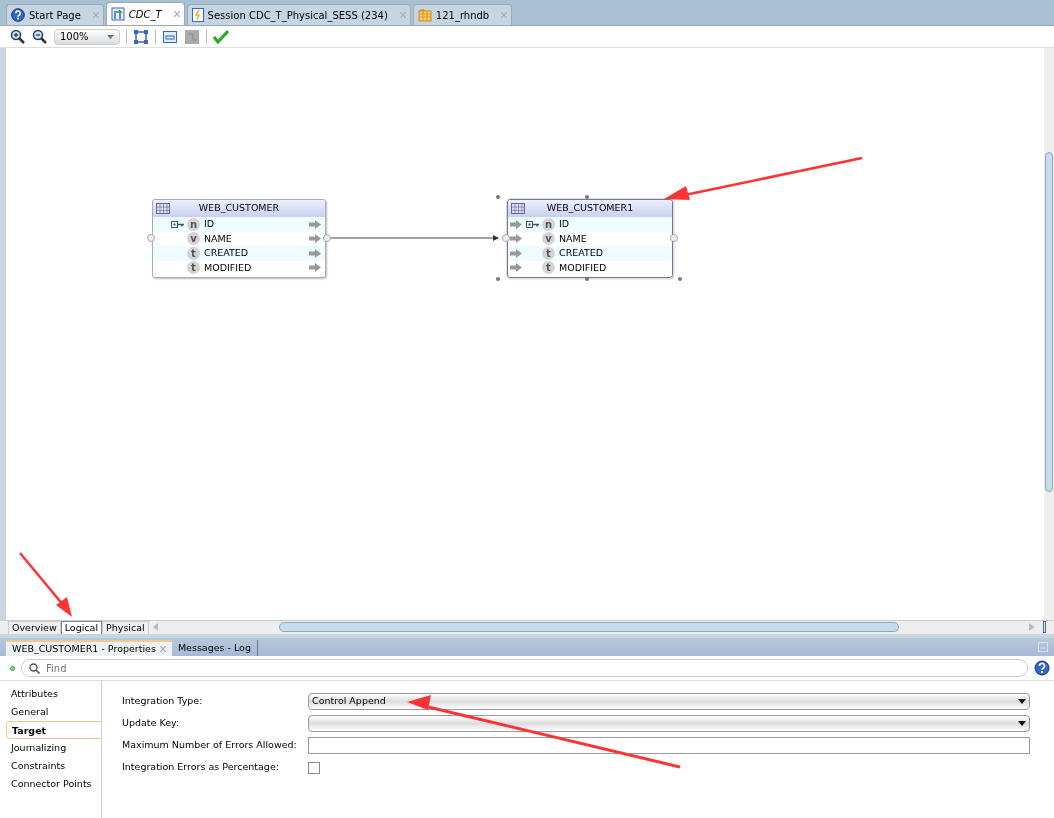 This screenshot has width=1054, height=818. What do you see at coordinates (53, 766) in the screenshot?
I see `section-item: Constraints` at bounding box center [53, 766].